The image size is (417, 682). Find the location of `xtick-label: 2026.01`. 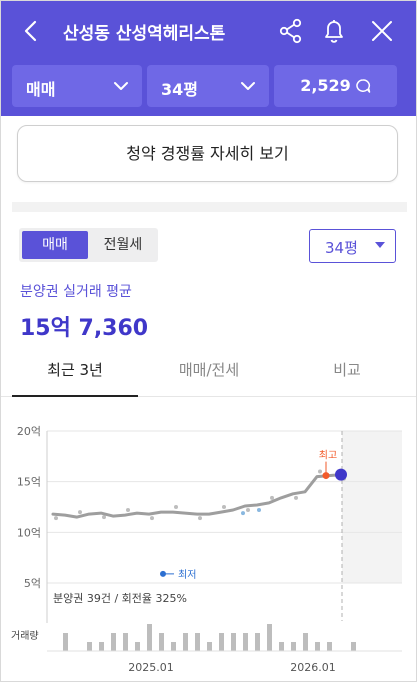

xtick-label: 2026.01 is located at coordinates (313, 667).